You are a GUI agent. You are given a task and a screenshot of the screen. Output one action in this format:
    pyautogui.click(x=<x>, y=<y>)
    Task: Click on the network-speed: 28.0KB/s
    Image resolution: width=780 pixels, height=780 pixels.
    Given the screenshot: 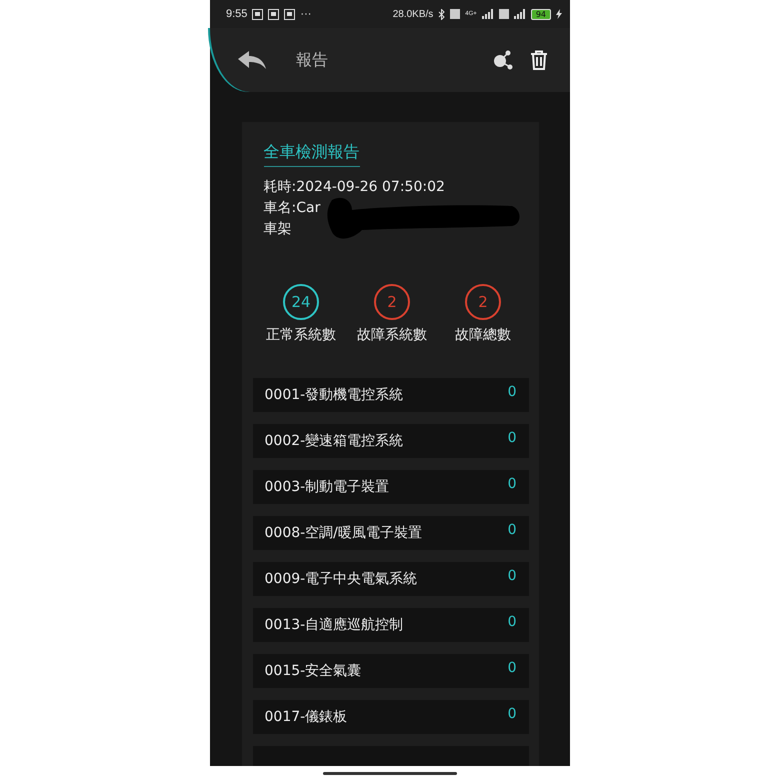 What is the action you would take?
    pyautogui.click(x=413, y=14)
    